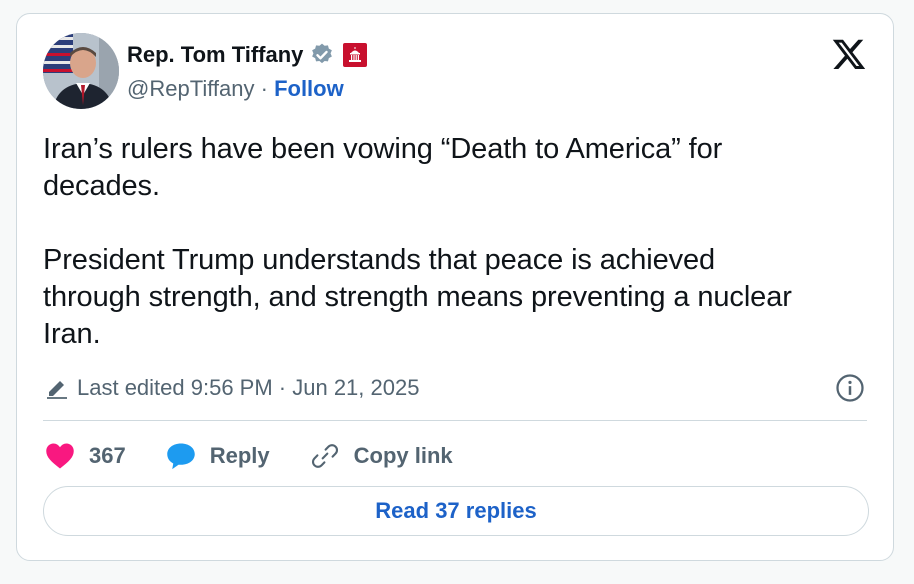 This screenshot has height=584, width=914. What do you see at coordinates (85, 456) in the screenshot?
I see `like-button: 367` at bounding box center [85, 456].